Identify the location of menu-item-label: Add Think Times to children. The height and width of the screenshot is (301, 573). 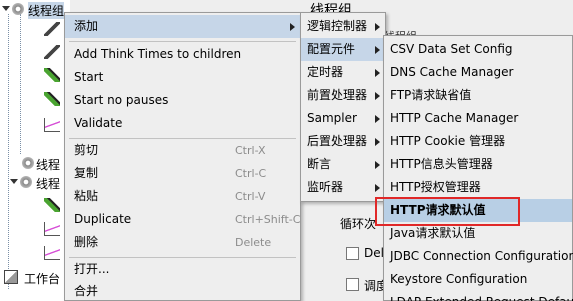
(158, 54).